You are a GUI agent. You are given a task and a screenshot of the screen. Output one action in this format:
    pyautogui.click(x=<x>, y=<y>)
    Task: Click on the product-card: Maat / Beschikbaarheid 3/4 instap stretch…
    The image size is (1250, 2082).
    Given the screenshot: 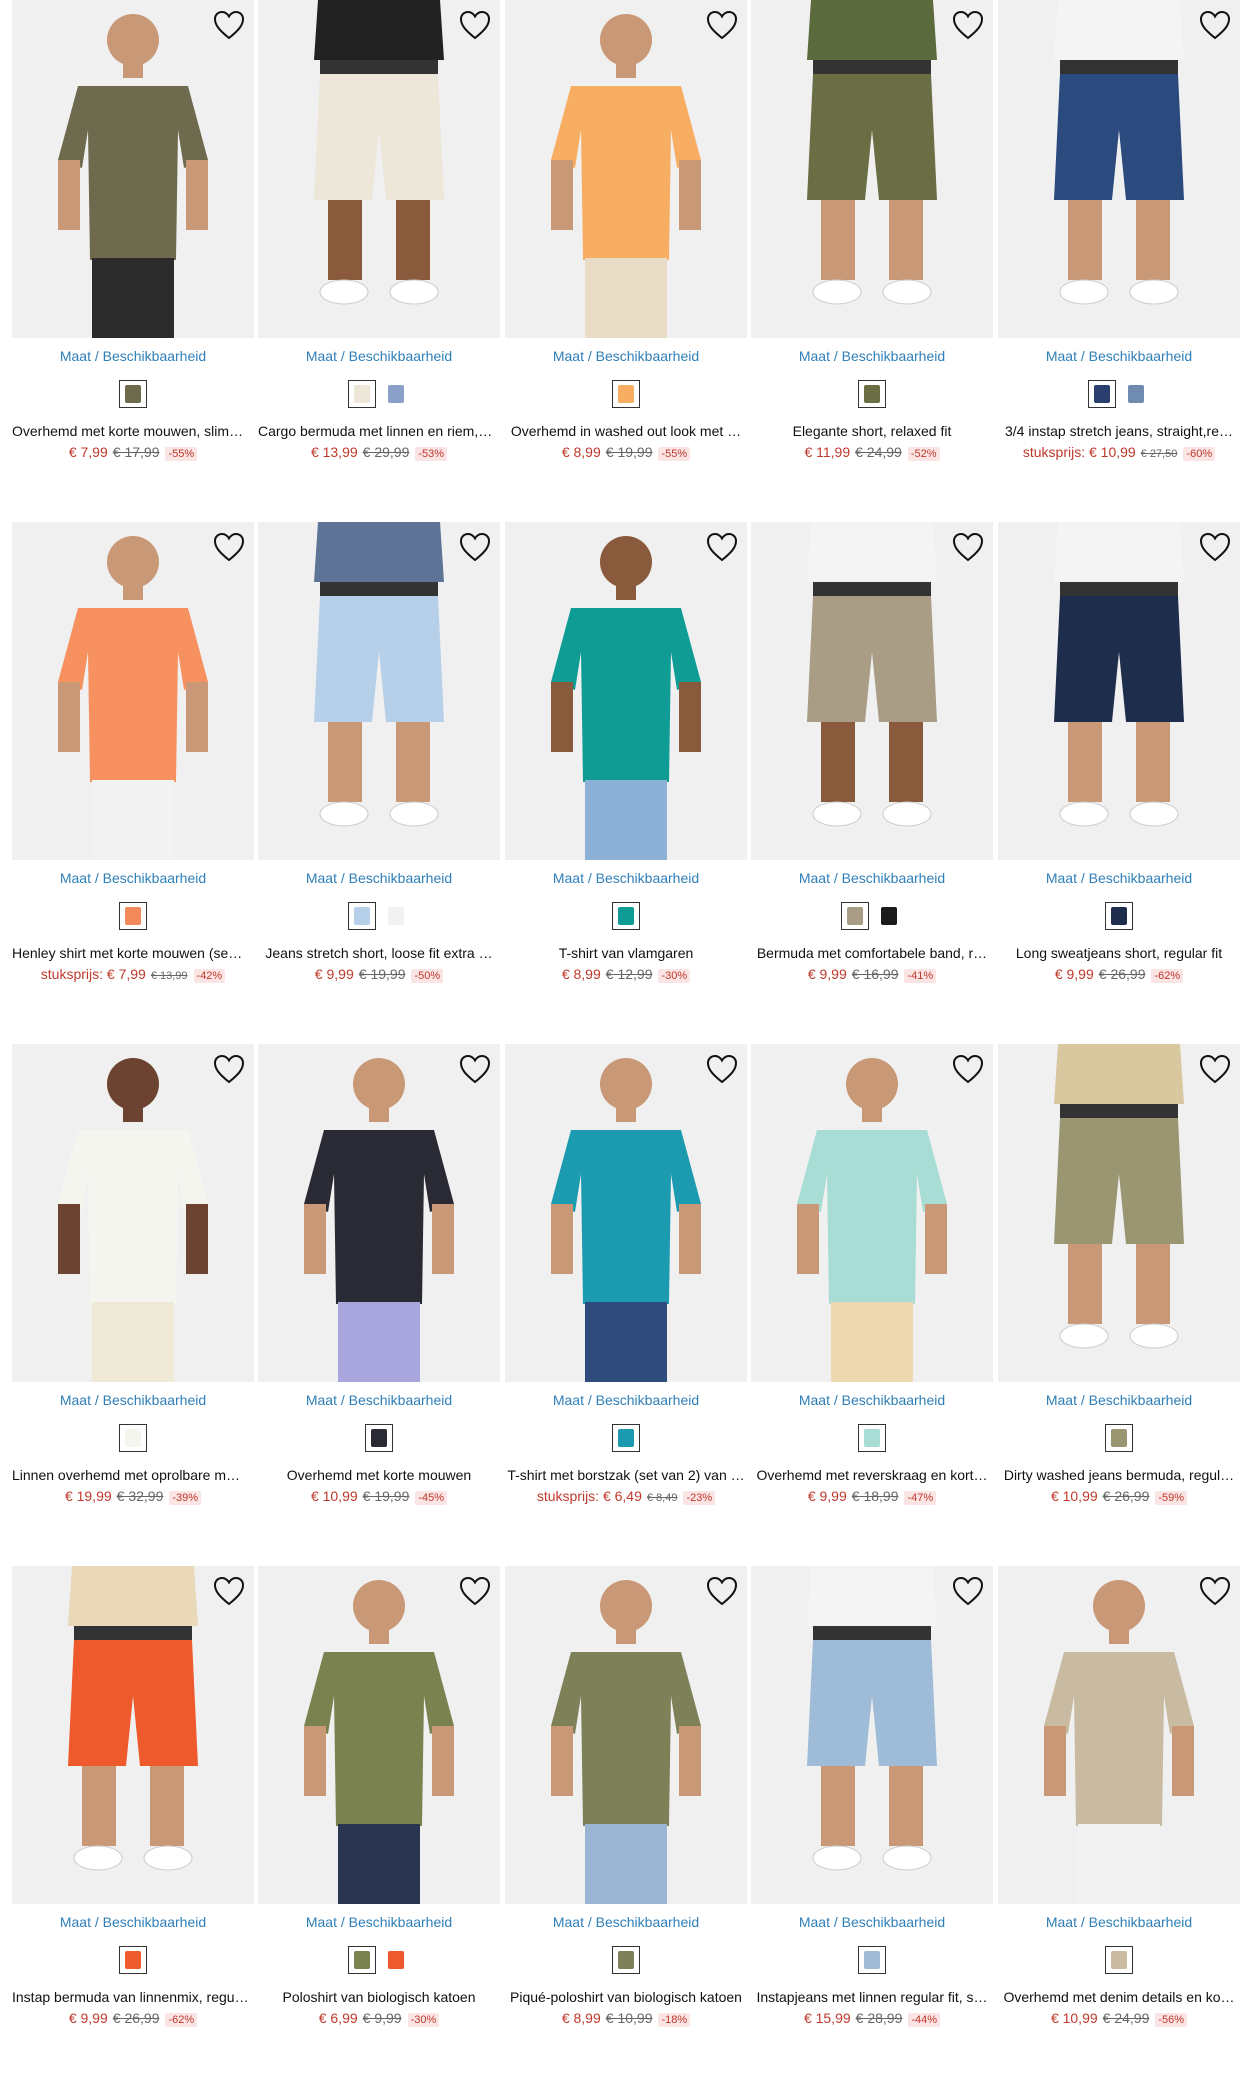 What is the action you would take?
    pyautogui.click(x=1119, y=240)
    